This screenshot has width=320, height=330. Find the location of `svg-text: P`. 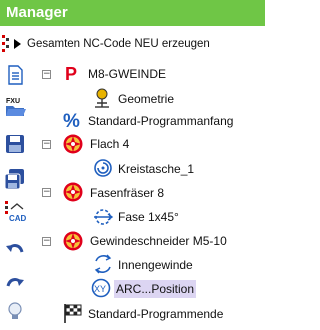

svg-text: P is located at coordinates (71, 73).